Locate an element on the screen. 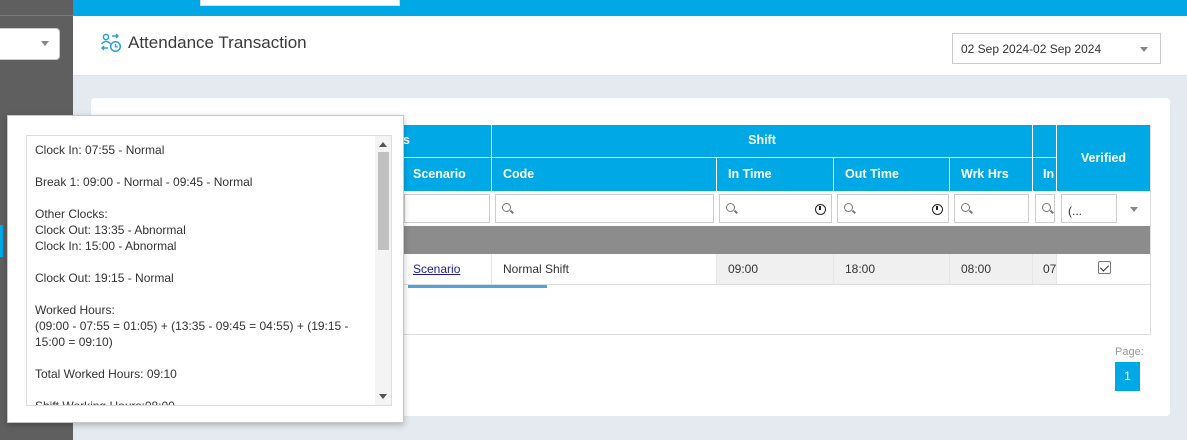 Image resolution: width=1187 pixels, height=440 pixels. filter-in-input is located at coordinates (1045, 208).